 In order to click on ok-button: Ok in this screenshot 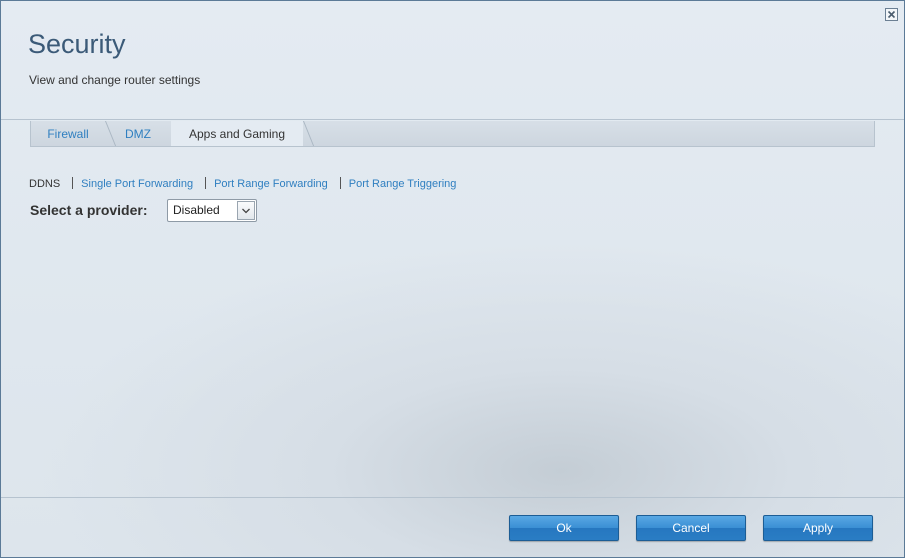, I will do `click(564, 528)`.